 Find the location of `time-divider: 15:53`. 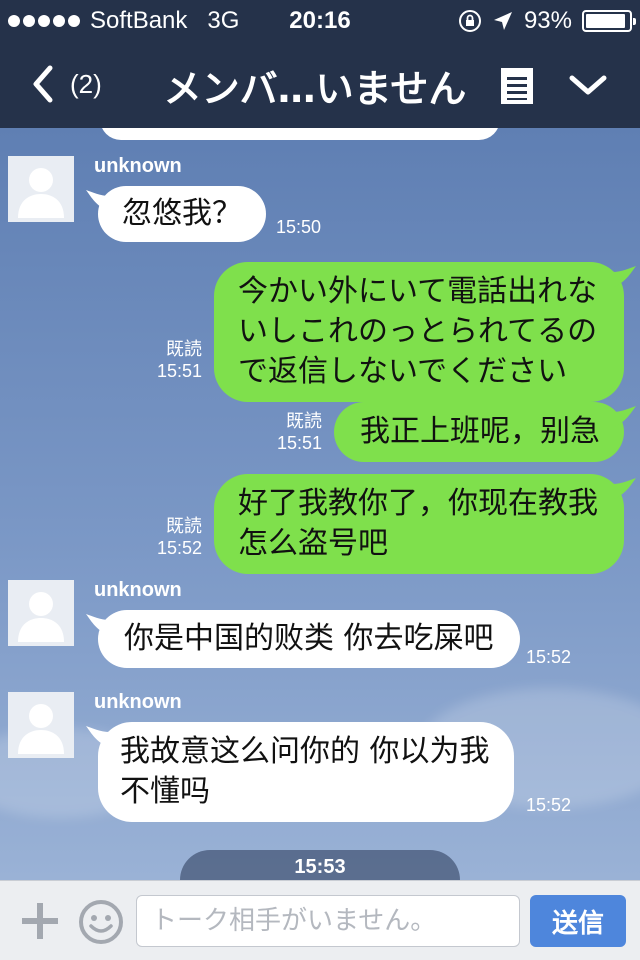

time-divider: 15:53 is located at coordinates (320, 865).